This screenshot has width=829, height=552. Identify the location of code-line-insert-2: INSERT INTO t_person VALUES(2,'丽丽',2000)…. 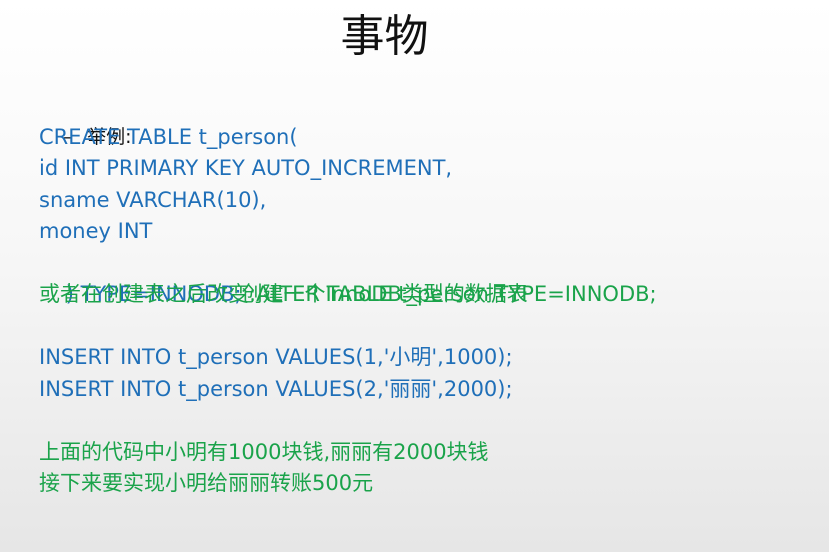
(276, 388).